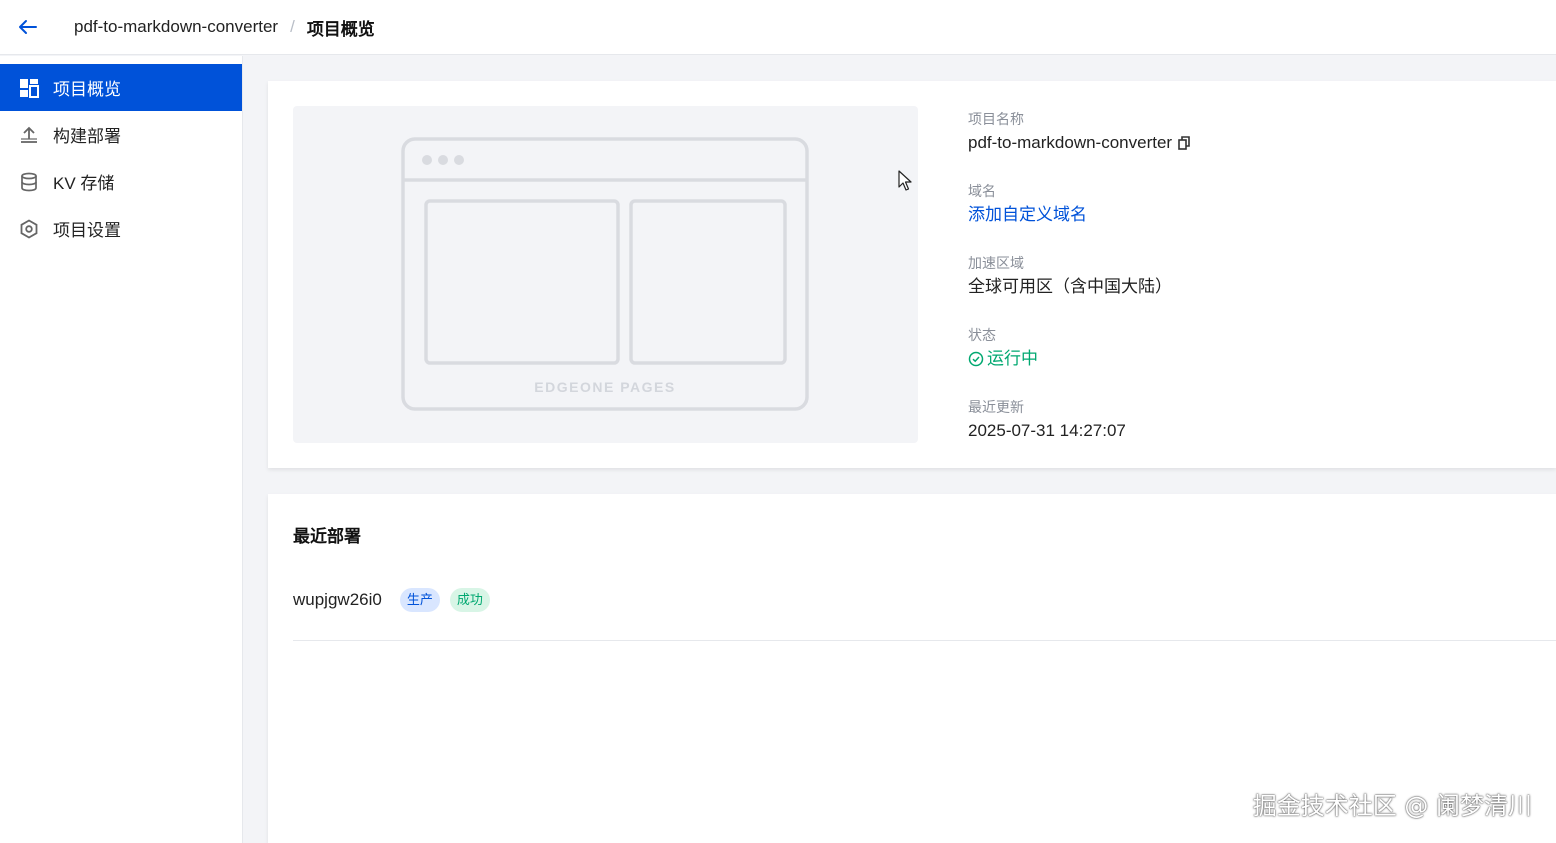 The width and height of the screenshot is (1556, 843). I want to click on database-icon, so click(29, 182).